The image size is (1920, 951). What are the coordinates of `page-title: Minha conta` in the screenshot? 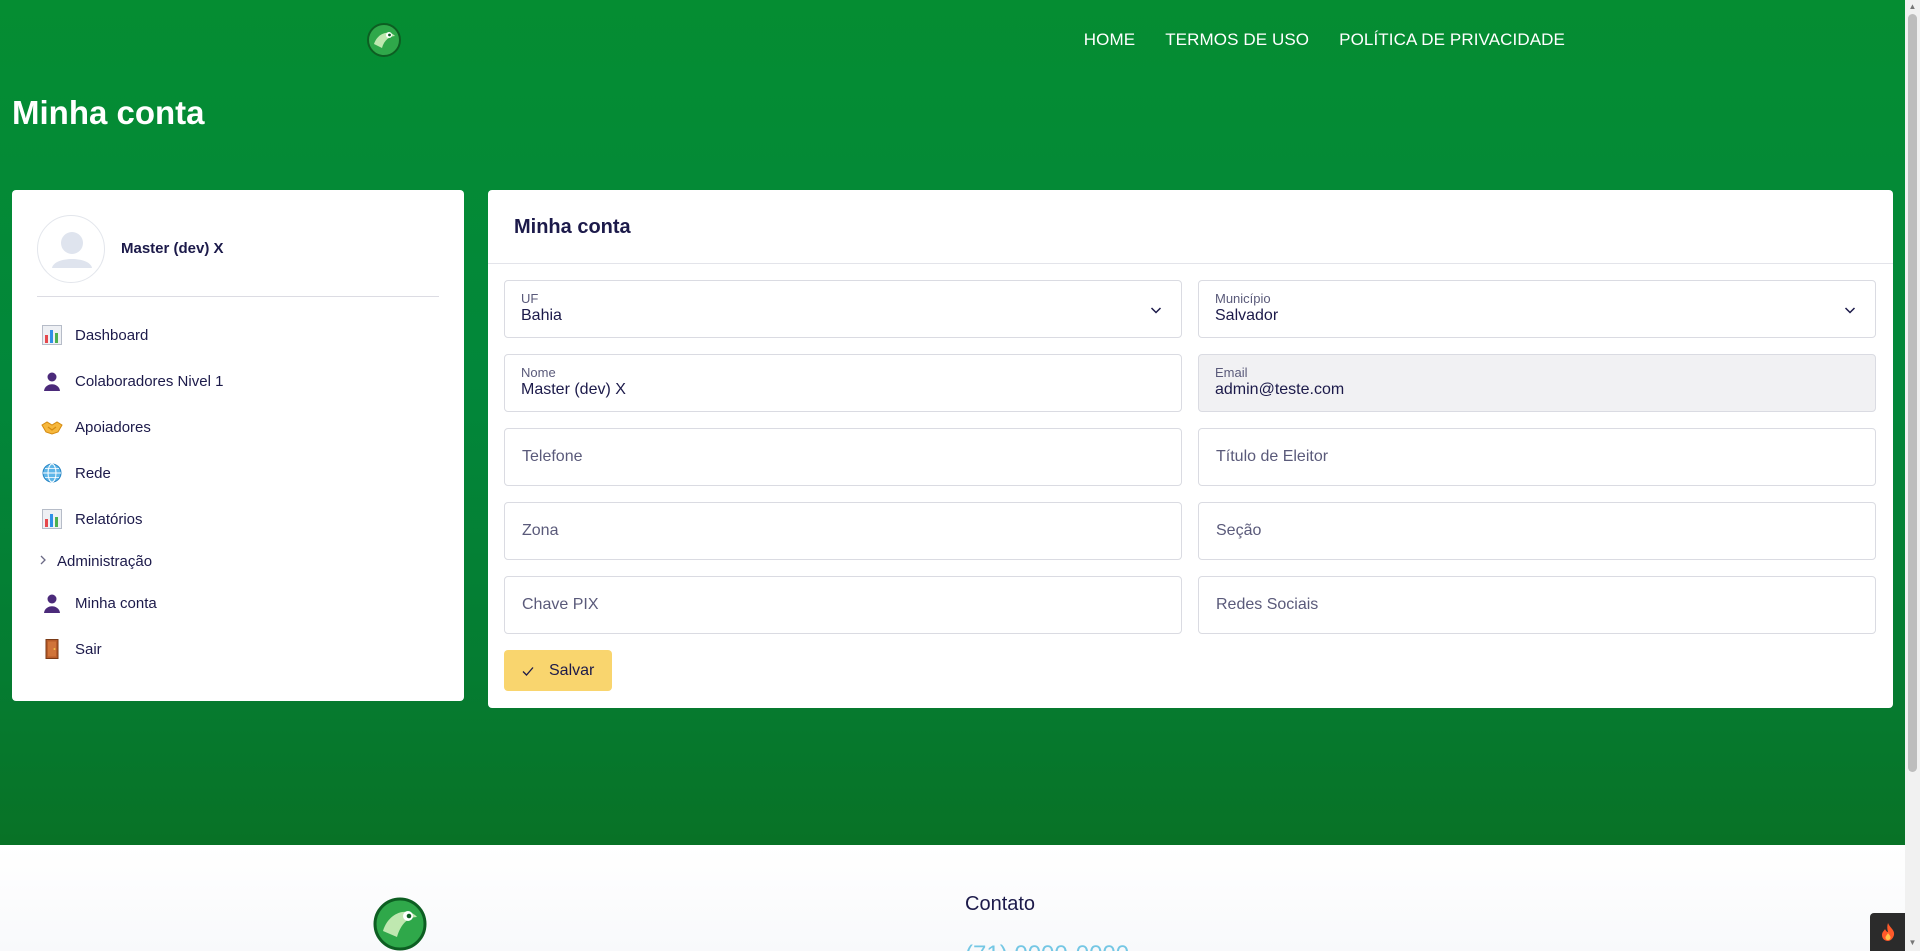 It's located at (108, 112).